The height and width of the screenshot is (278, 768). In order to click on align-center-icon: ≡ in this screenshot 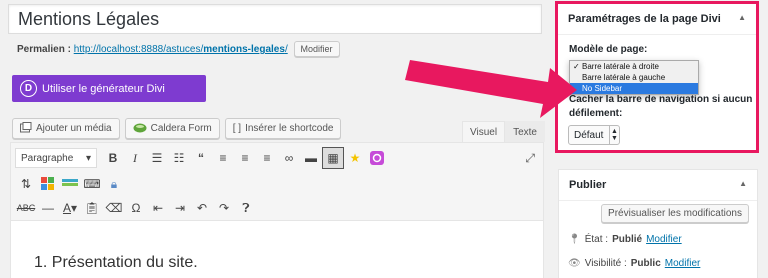, I will do `click(245, 158)`.